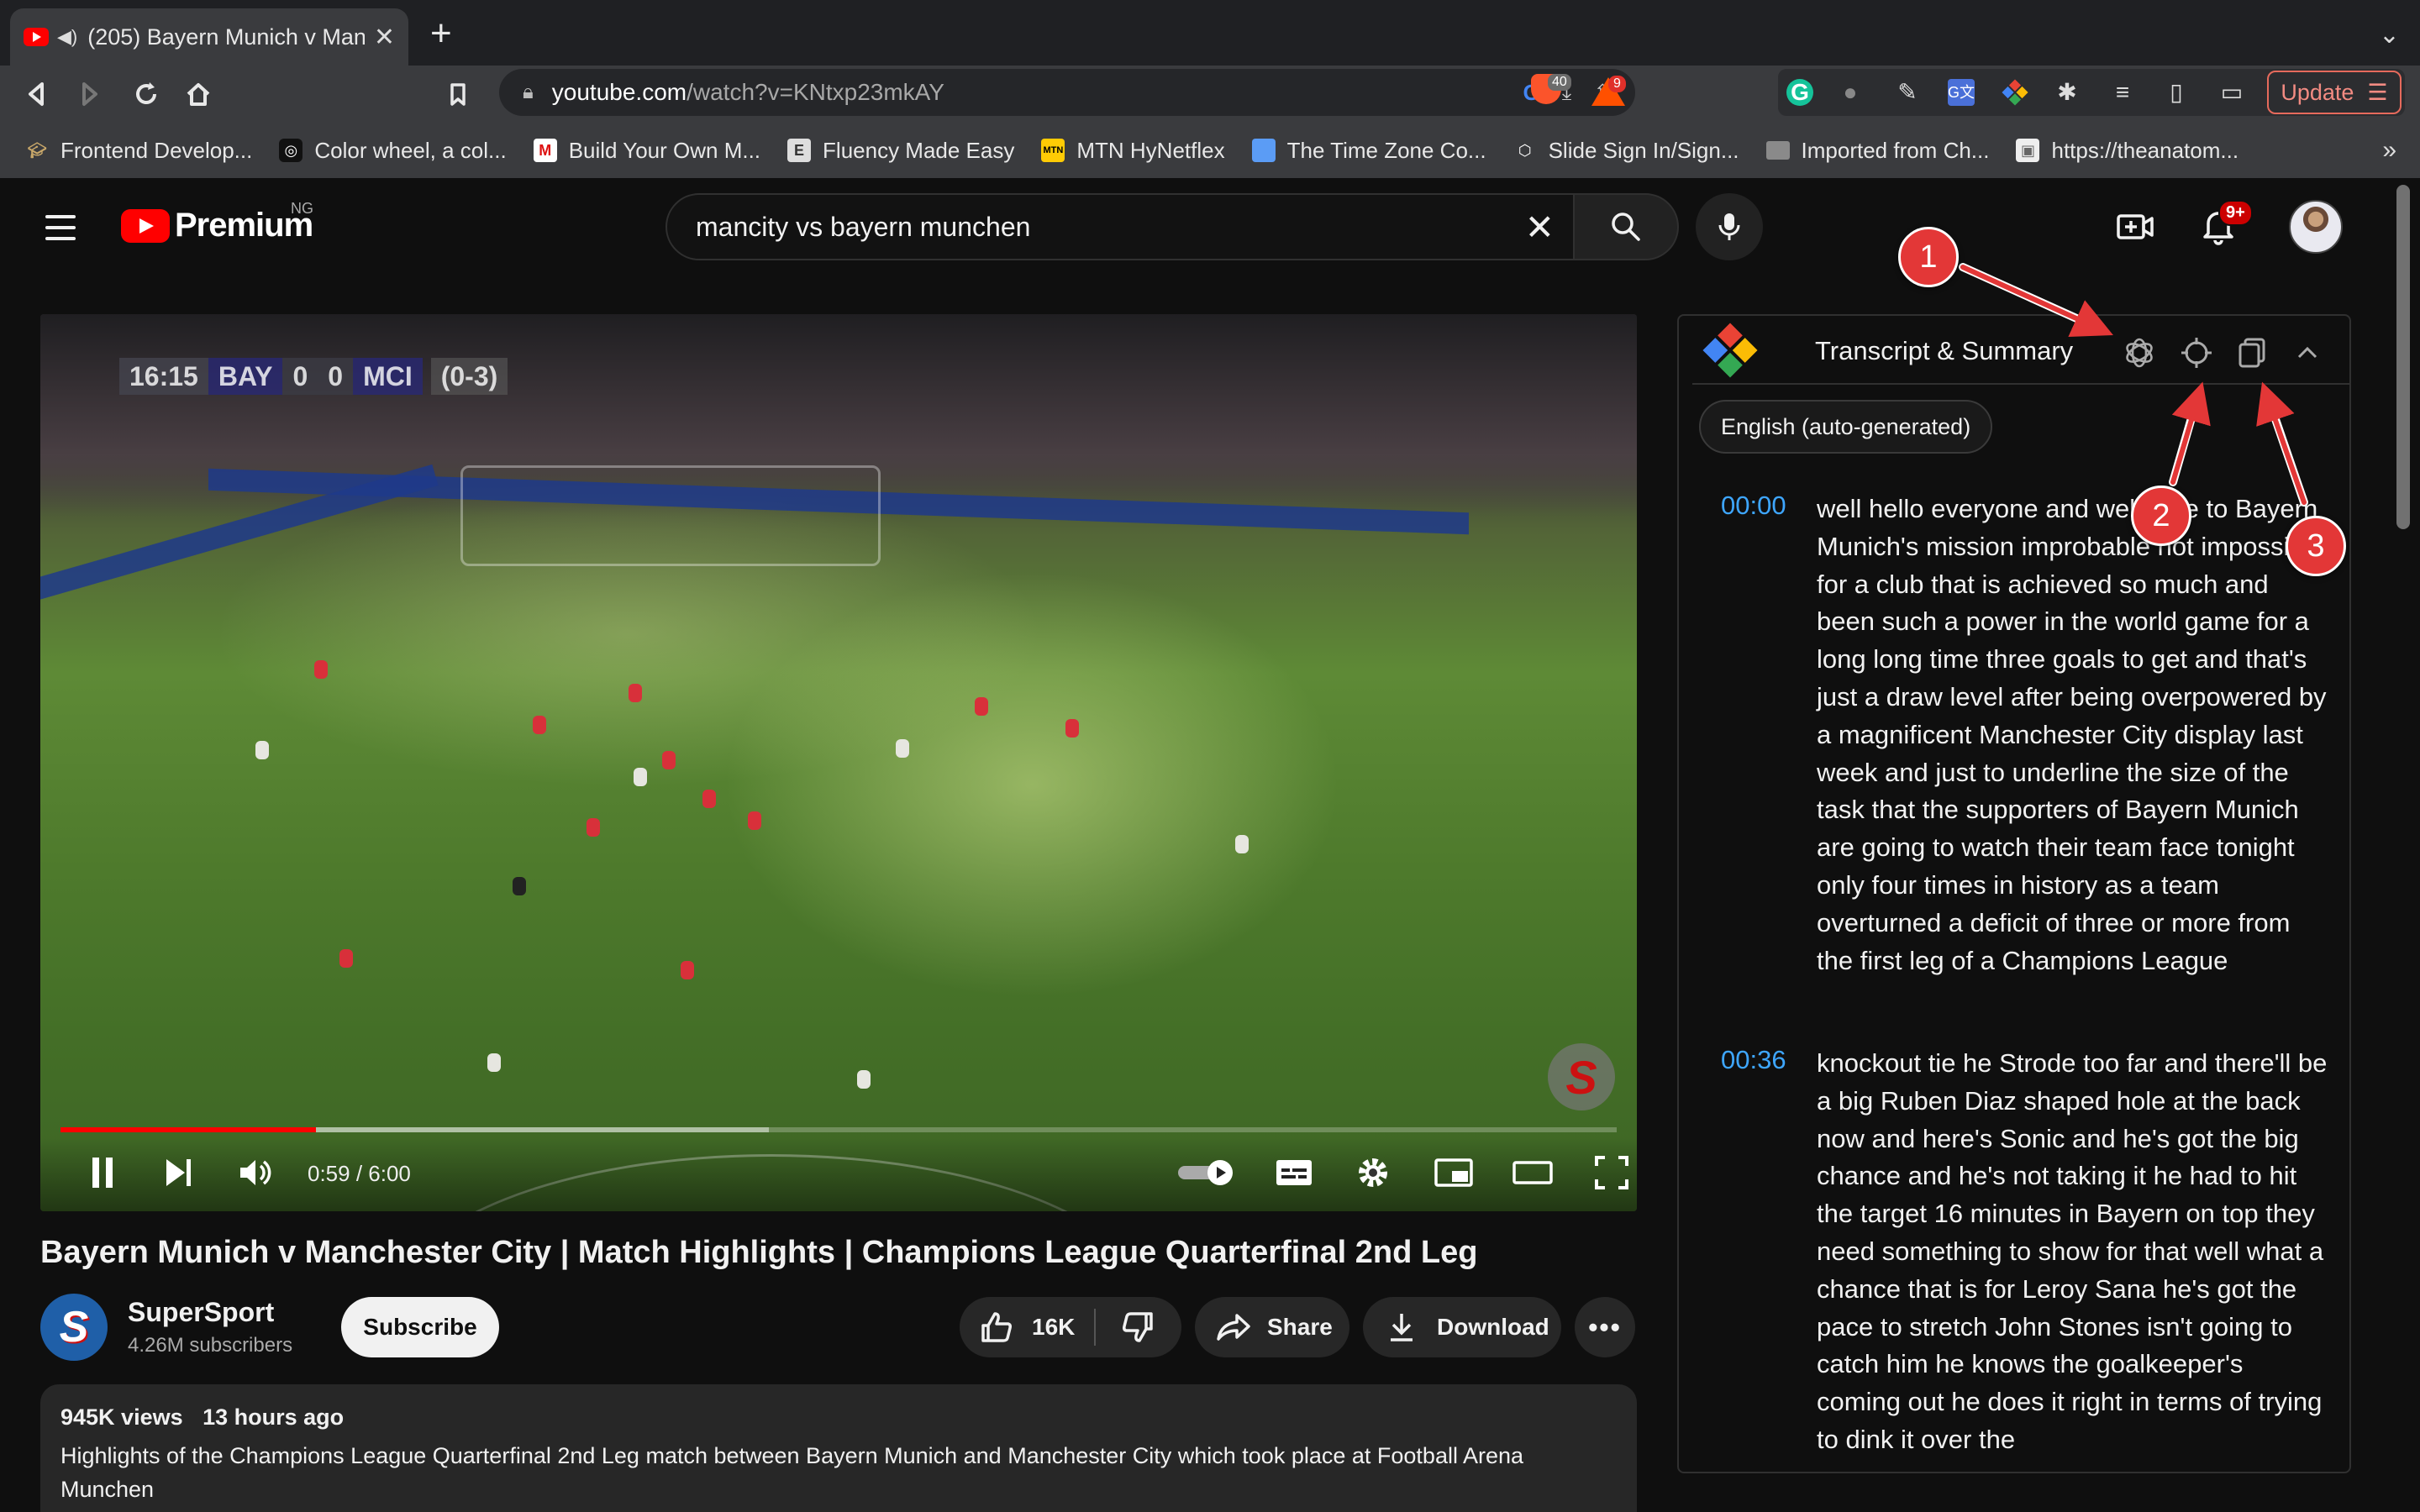  What do you see at coordinates (748, 92) in the screenshot?
I see `url-text: youtube.com/watch?v=KNtxp23mkAY` at bounding box center [748, 92].